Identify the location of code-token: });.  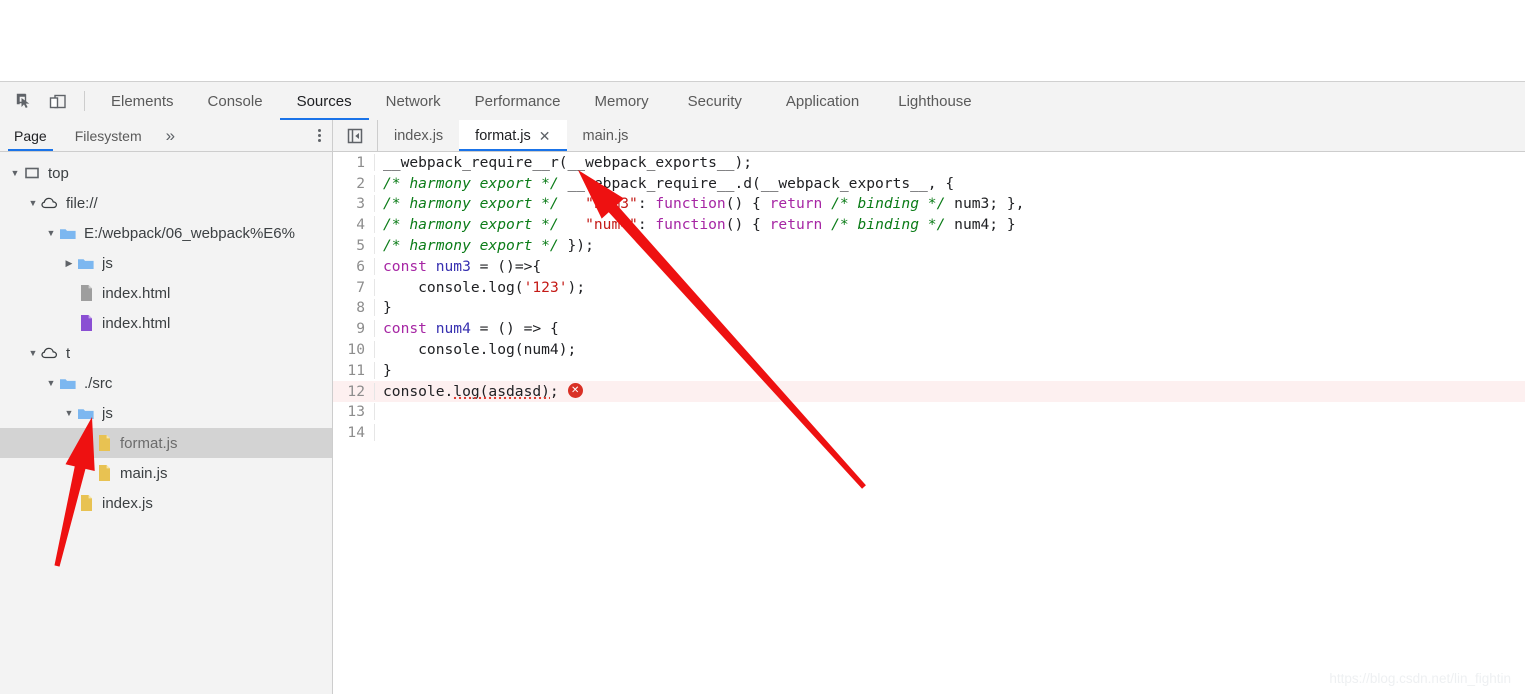
(576, 246).